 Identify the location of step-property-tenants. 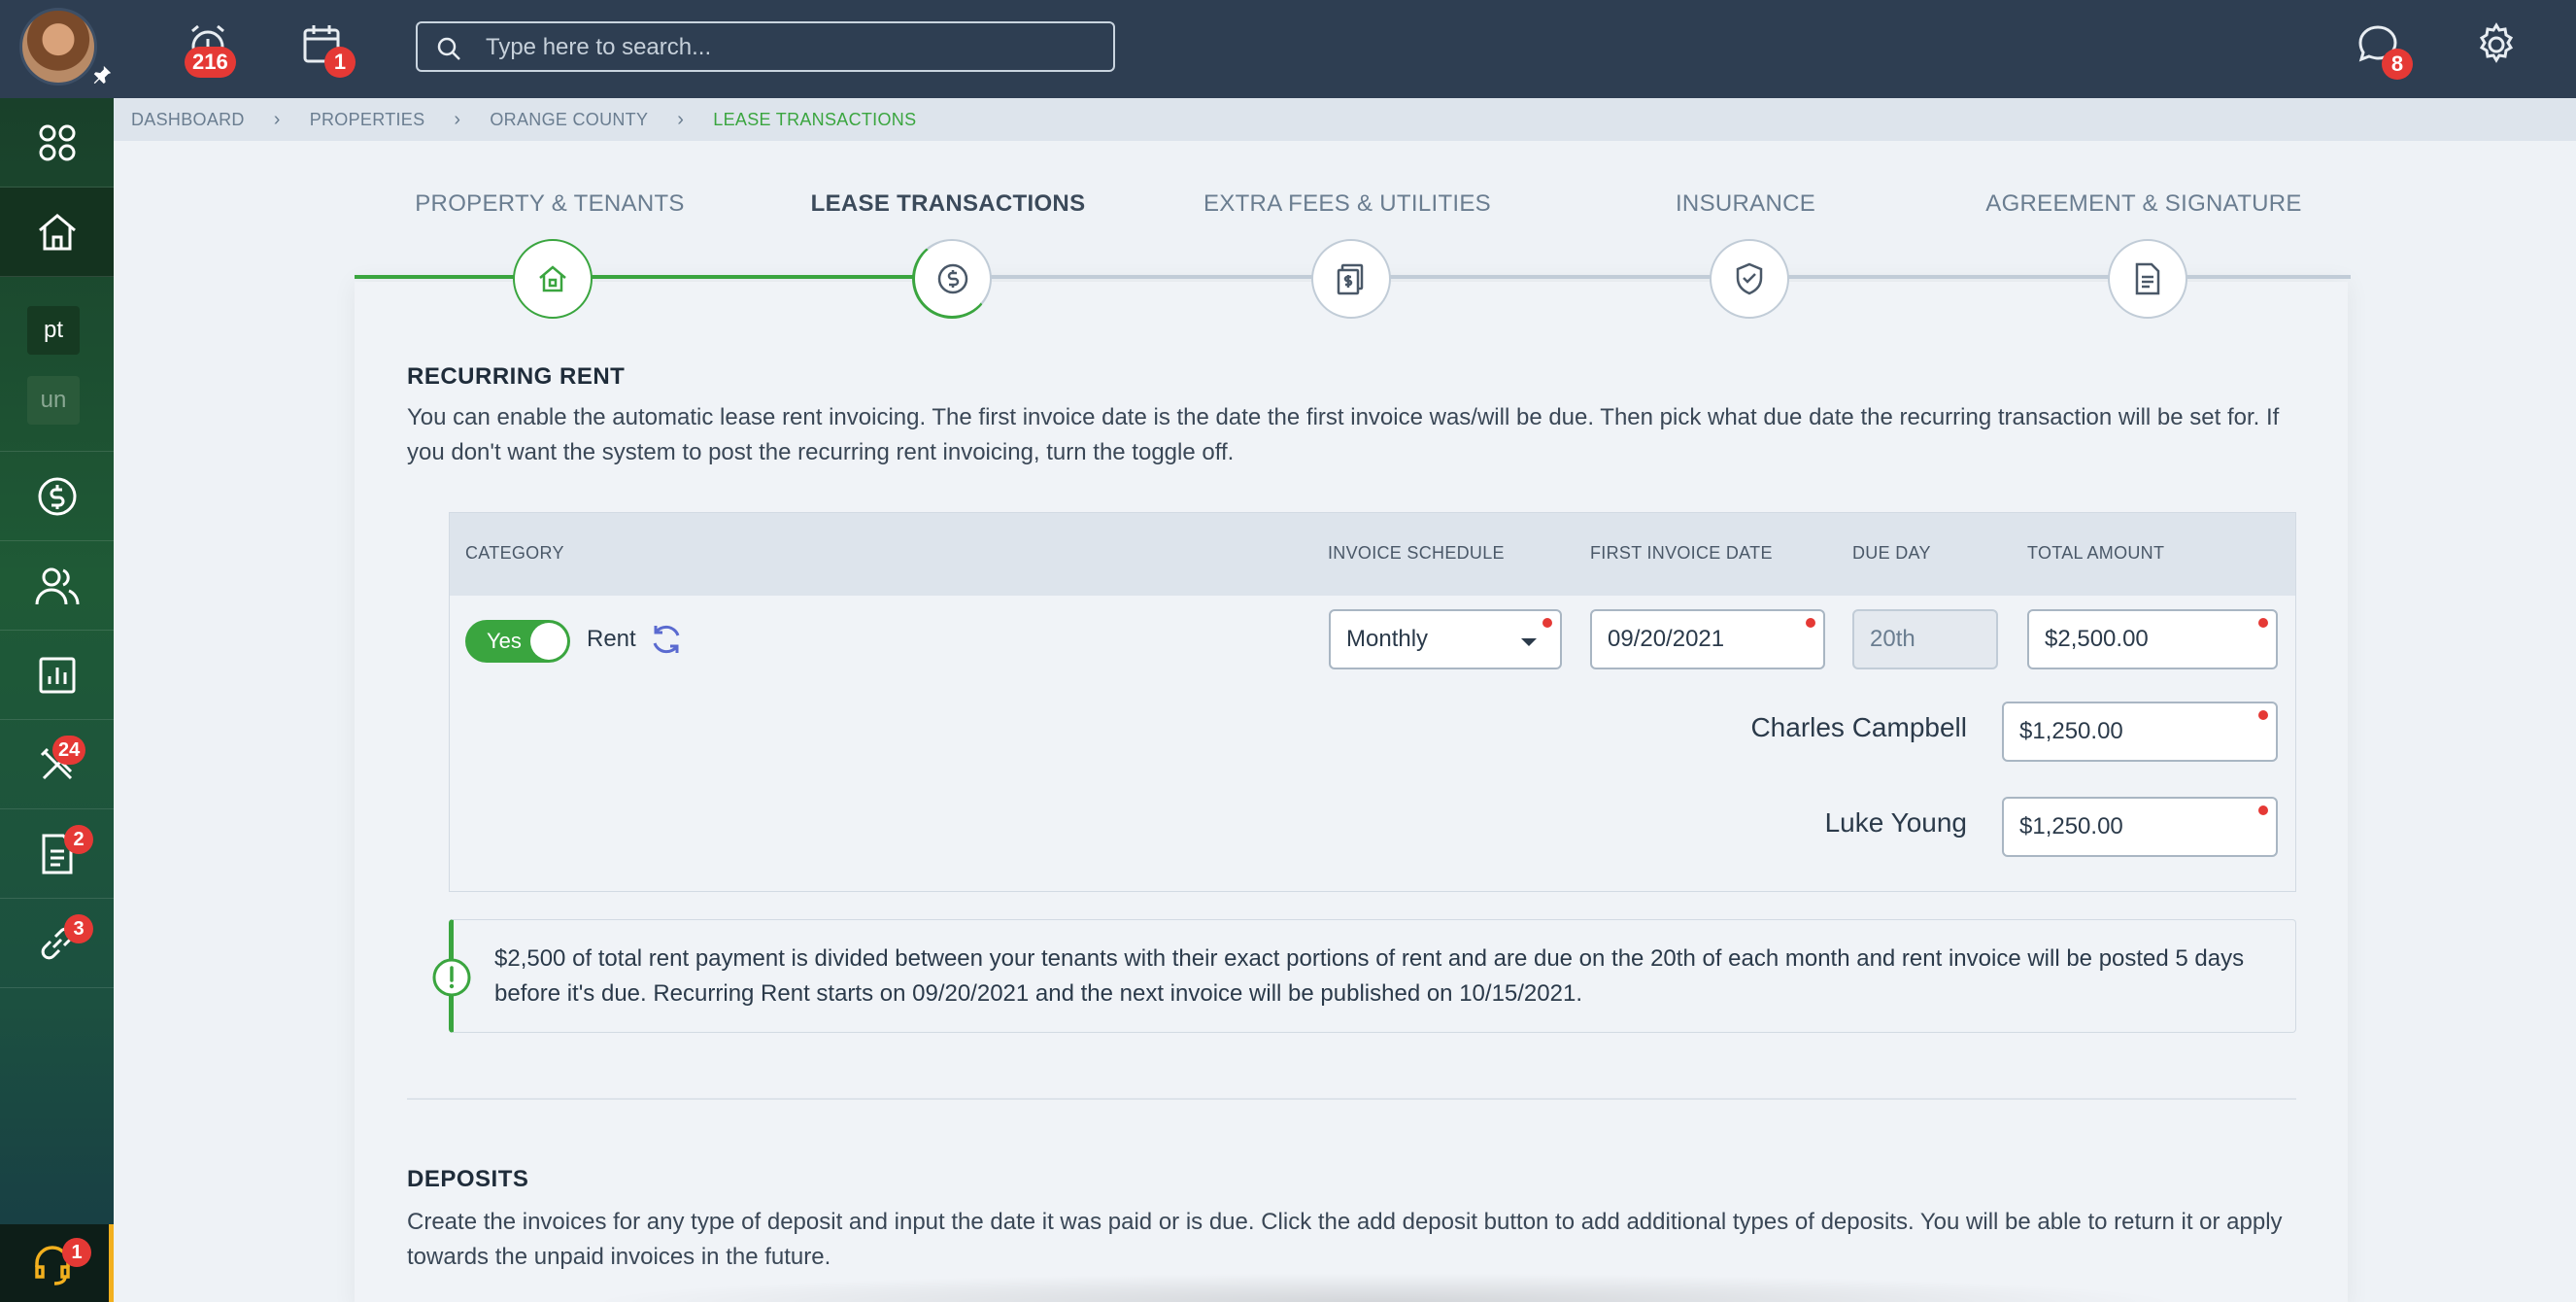
(553, 279).